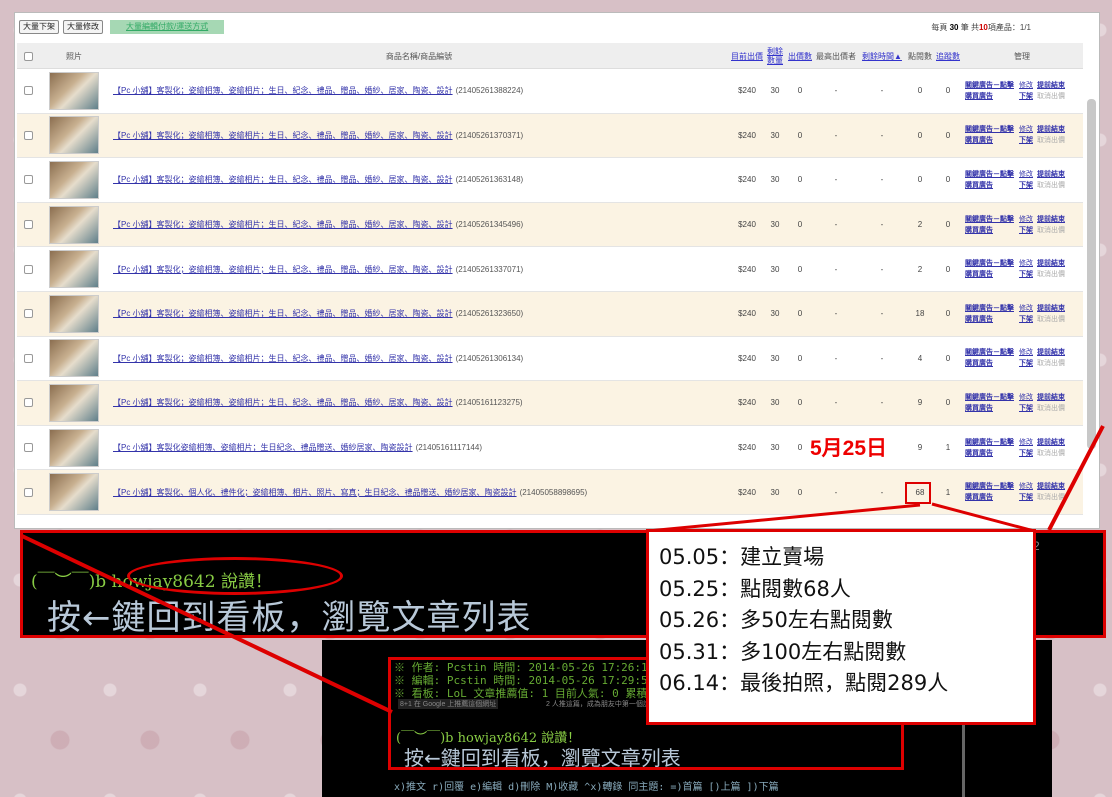  I want to click on select-all-cell, so click(28, 56).